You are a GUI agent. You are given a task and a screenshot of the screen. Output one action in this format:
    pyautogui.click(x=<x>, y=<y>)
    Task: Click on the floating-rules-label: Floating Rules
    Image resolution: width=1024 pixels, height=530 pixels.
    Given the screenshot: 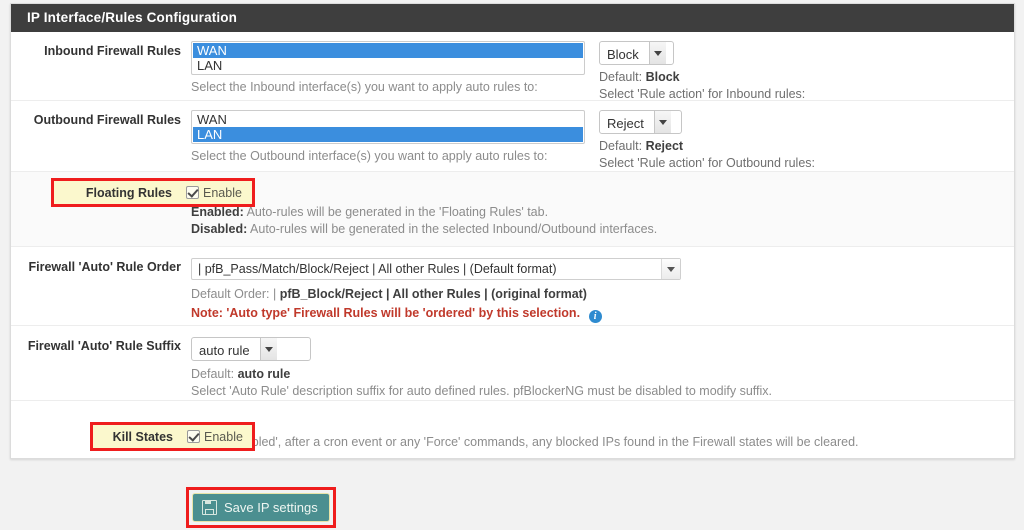 What is the action you would take?
    pyautogui.click(x=128, y=192)
    